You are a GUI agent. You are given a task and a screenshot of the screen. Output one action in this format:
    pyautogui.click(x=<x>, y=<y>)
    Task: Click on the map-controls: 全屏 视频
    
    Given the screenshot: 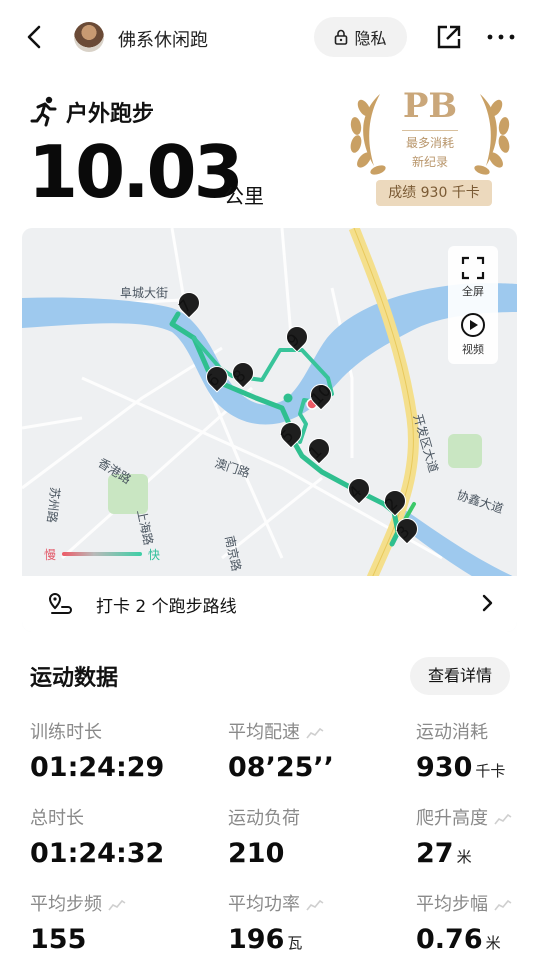 What is the action you would take?
    pyautogui.click(x=473, y=305)
    